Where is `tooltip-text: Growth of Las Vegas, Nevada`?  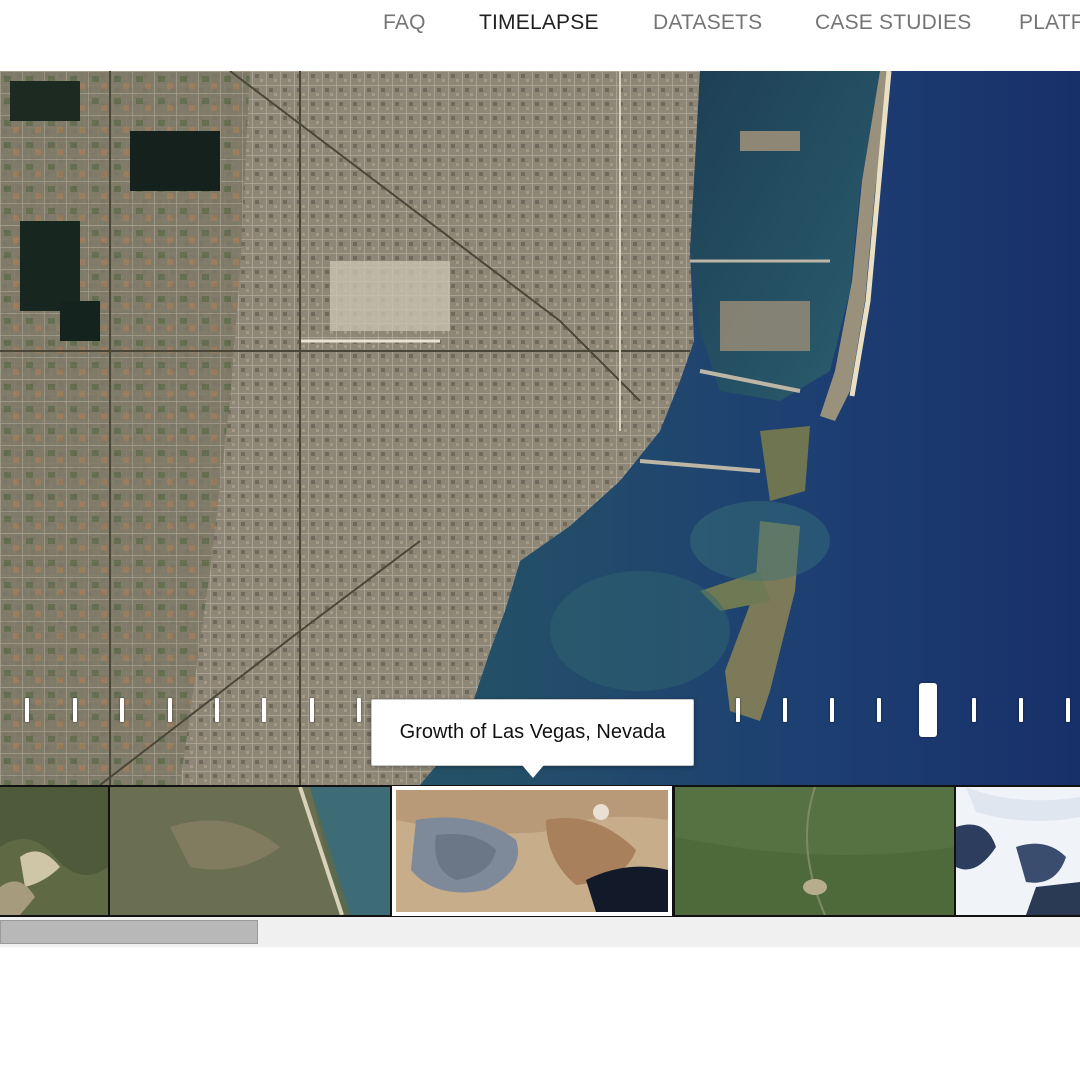
tooltip-text: Growth of Las Vegas, Nevada is located at coordinates (532, 732).